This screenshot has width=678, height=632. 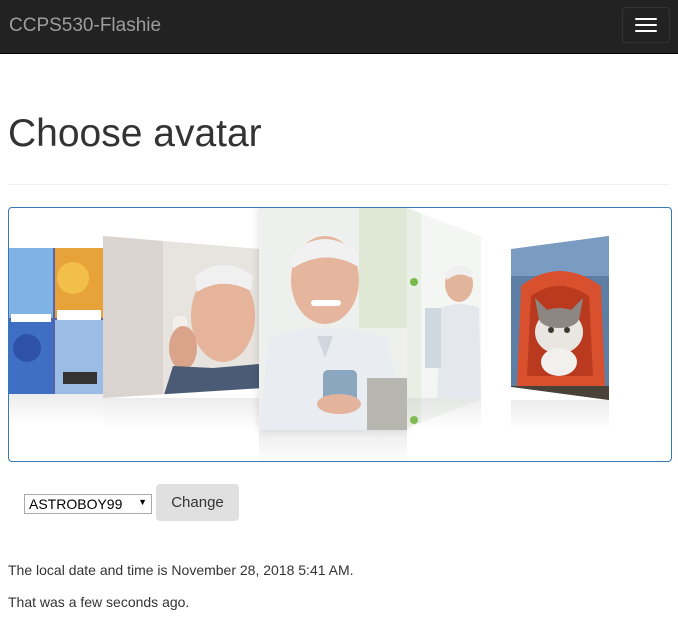 I want to click on avatar-cover-cat-in-backpack, so click(x=560, y=318).